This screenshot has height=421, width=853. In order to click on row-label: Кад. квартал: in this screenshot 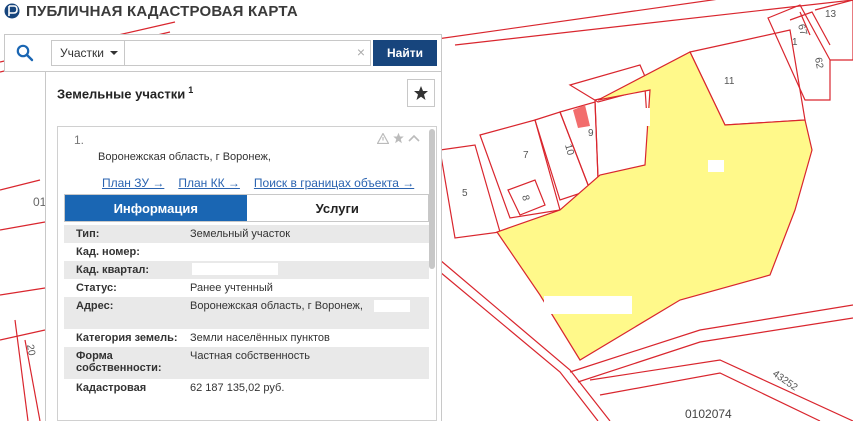, I will do `click(113, 270)`.